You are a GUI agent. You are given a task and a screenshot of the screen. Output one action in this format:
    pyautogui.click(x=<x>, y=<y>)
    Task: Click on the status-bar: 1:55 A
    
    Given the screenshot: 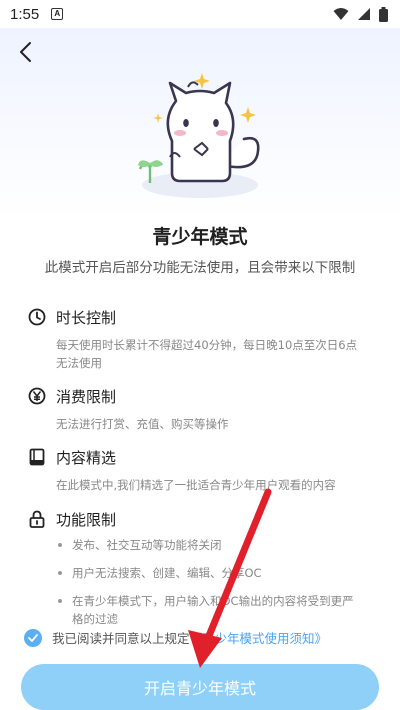 What is the action you would take?
    pyautogui.click(x=200, y=14)
    